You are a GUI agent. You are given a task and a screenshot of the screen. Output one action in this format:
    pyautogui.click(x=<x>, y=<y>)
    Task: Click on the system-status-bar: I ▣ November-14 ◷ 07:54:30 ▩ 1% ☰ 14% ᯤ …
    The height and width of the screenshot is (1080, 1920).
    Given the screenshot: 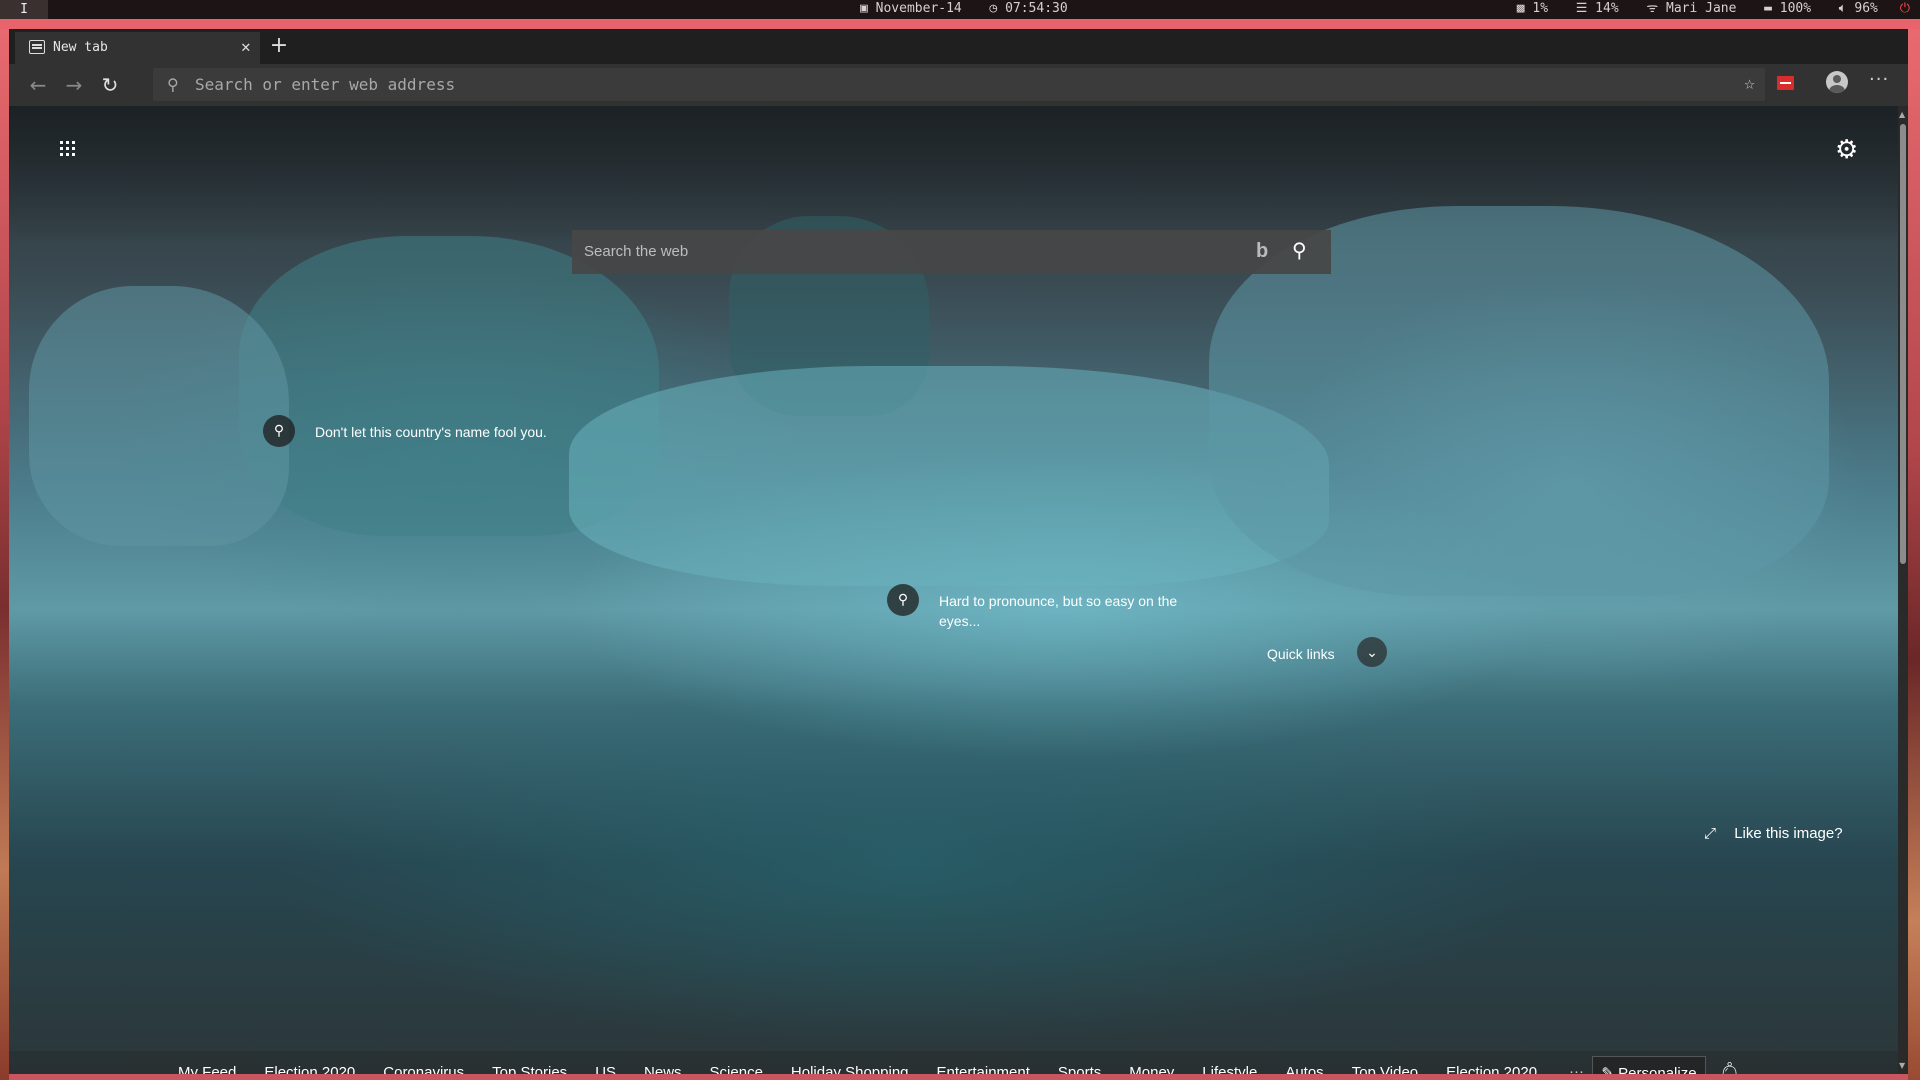 What is the action you would take?
    pyautogui.click(x=960, y=9)
    